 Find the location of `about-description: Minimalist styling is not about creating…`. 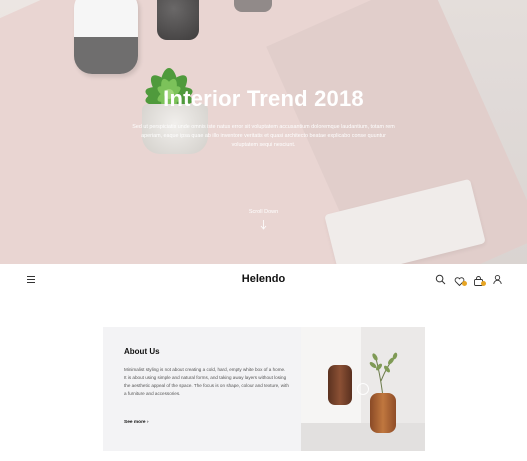

about-description: Minimalist styling is not about creating… is located at coordinates (206, 381).